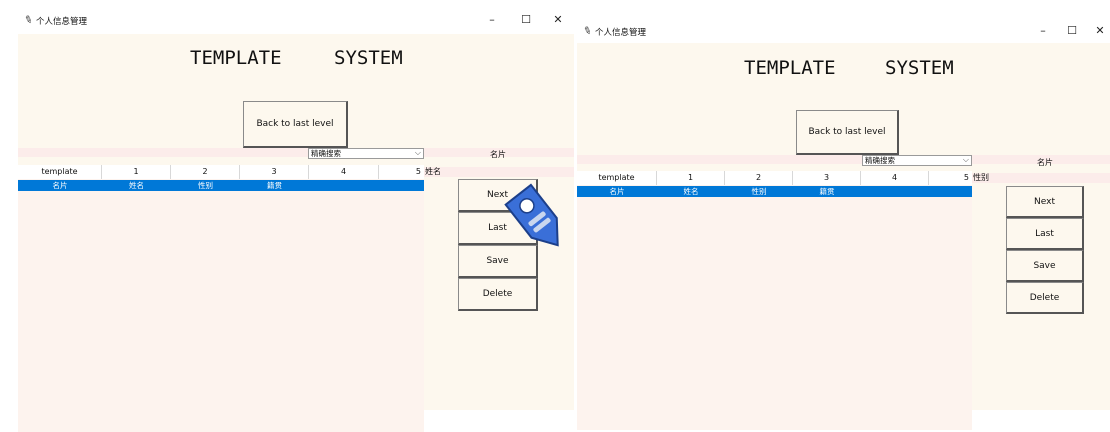 The height and width of the screenshot is (432, 1110). I want to click on next-button: Next, so click(1045, 202).